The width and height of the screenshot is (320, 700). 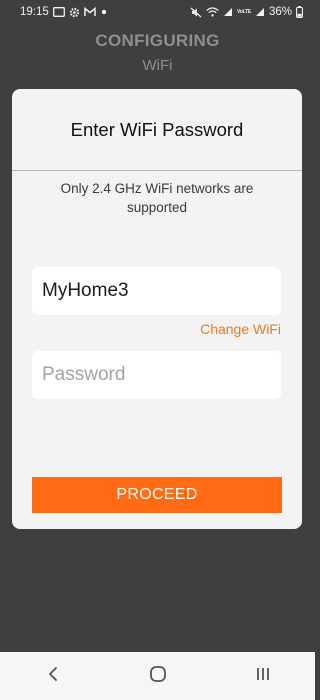 What do you see at coordinates (85, 290) in the screenshot?
I see `wifi-name-value: MyHome3` at bounding box center [85, 290].